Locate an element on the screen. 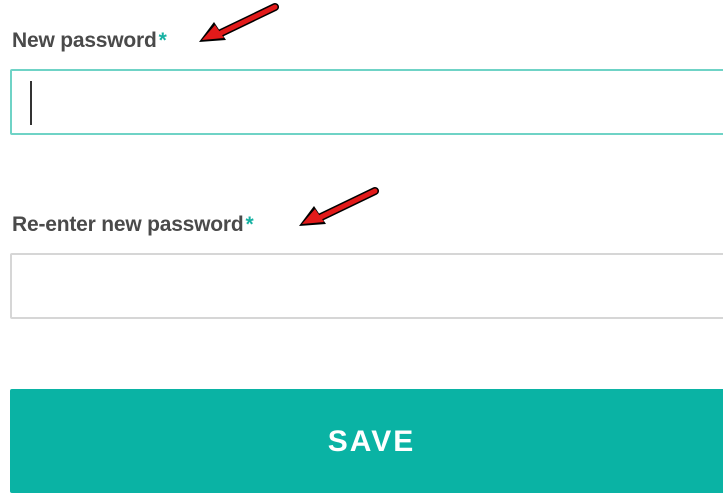  reenter-password-label-text: Re-enter new password is located at coordinates (128, 224).